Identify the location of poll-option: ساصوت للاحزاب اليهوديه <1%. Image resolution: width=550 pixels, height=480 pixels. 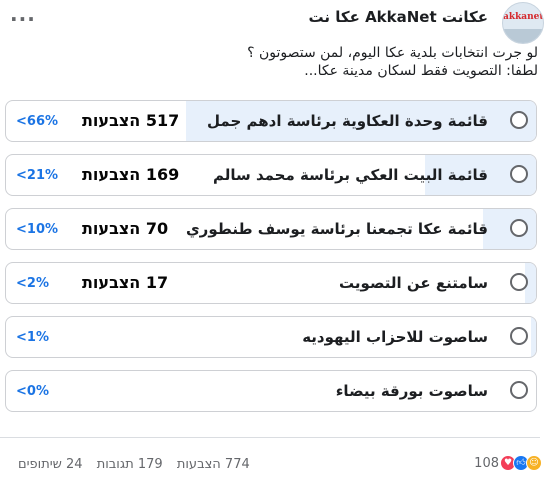
(271, 337).